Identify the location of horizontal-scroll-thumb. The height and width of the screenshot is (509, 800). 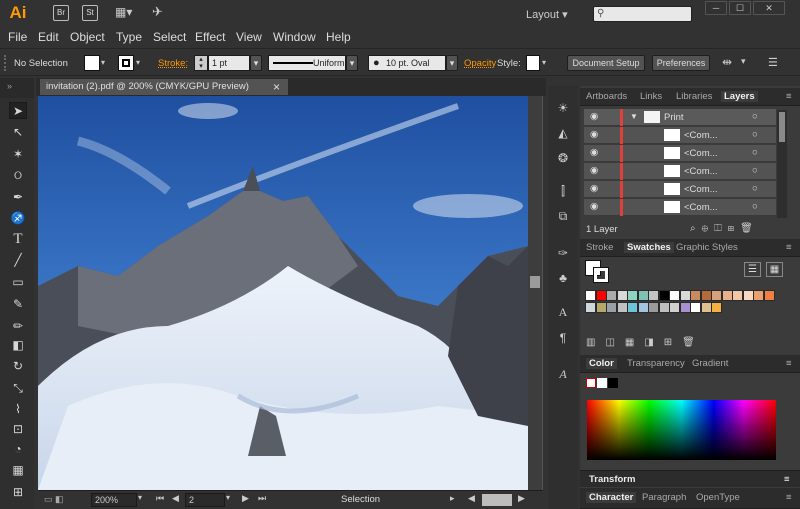
(497, 500).